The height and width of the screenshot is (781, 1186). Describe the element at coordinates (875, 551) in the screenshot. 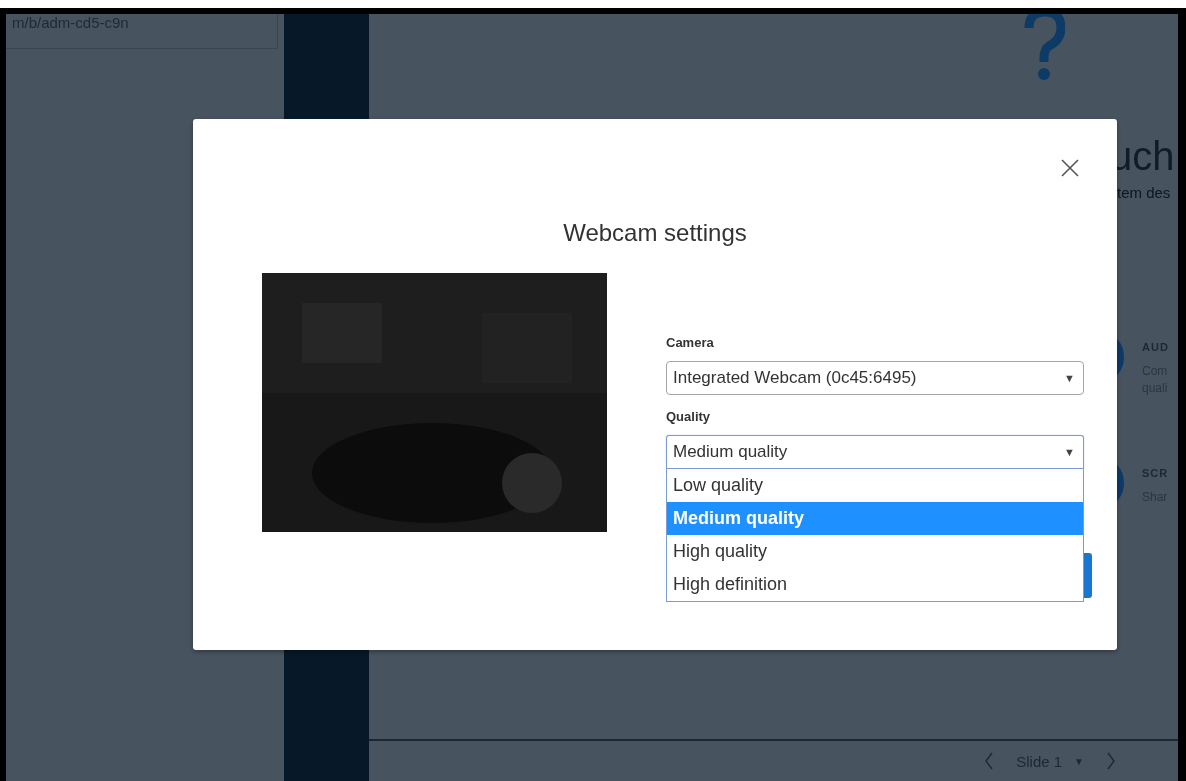

I see `dropdown-option: High quality` at that location.